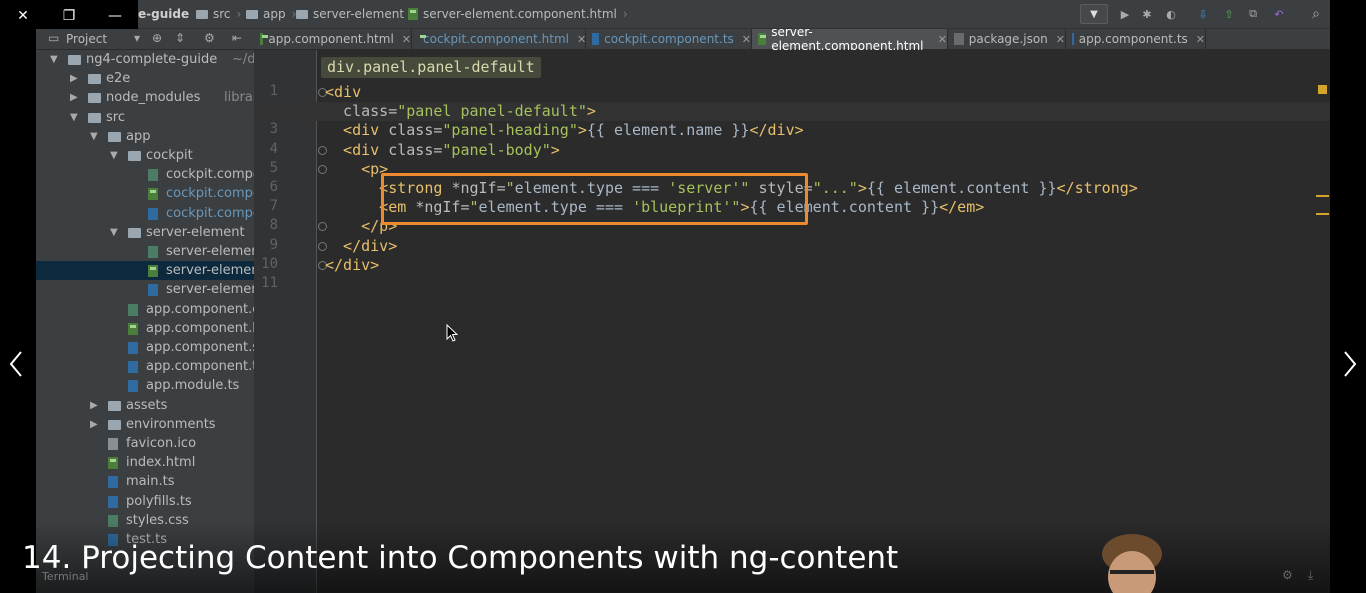 The width and height of the screenshot is (1366, 593). Describe the element at coordinates (145, 347) in the screenshot. I see `tree-file: app.component.spe` at that location.